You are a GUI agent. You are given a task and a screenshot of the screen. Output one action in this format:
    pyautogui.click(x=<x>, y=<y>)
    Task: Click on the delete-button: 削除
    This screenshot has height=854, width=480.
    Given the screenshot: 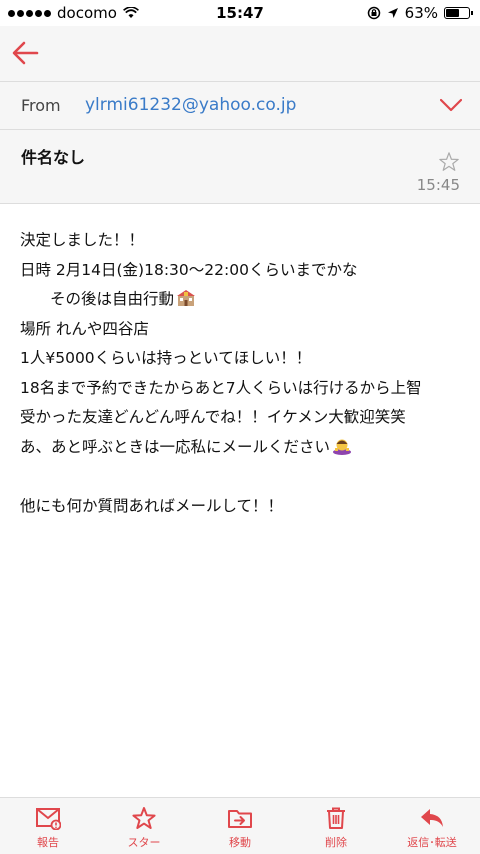 What is the action you would take?
    pyautogui.click(x=336, y=826)
    